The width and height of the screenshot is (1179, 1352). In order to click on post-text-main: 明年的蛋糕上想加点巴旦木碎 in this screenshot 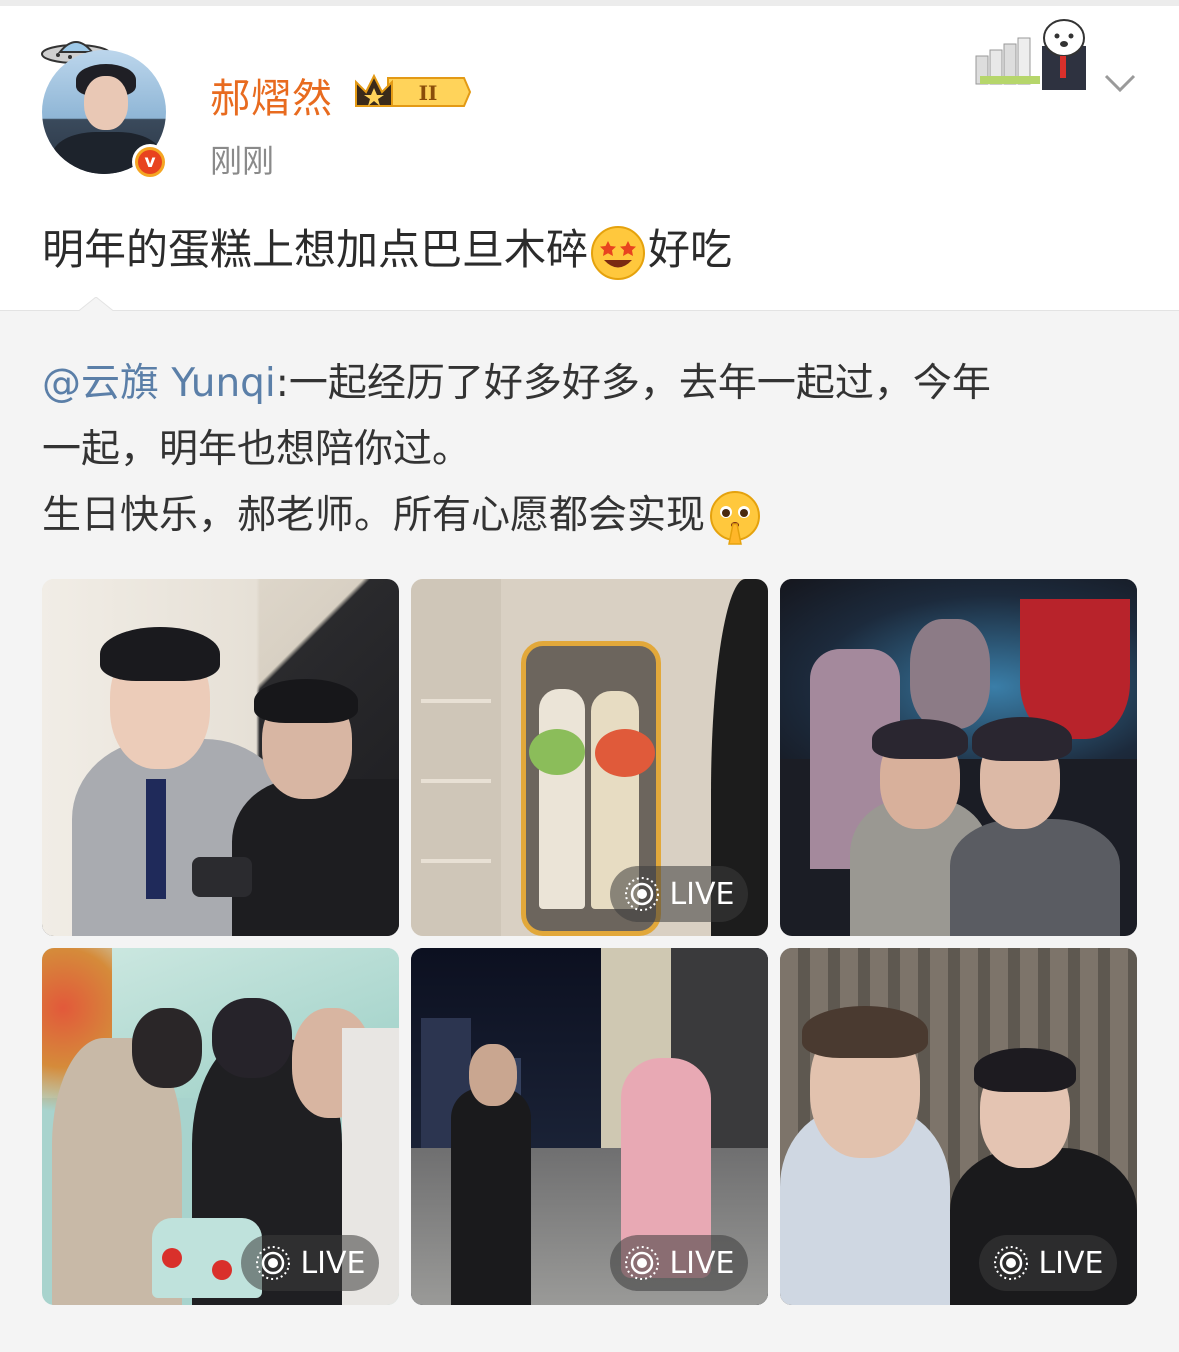, I will do `click(315, 249)`.